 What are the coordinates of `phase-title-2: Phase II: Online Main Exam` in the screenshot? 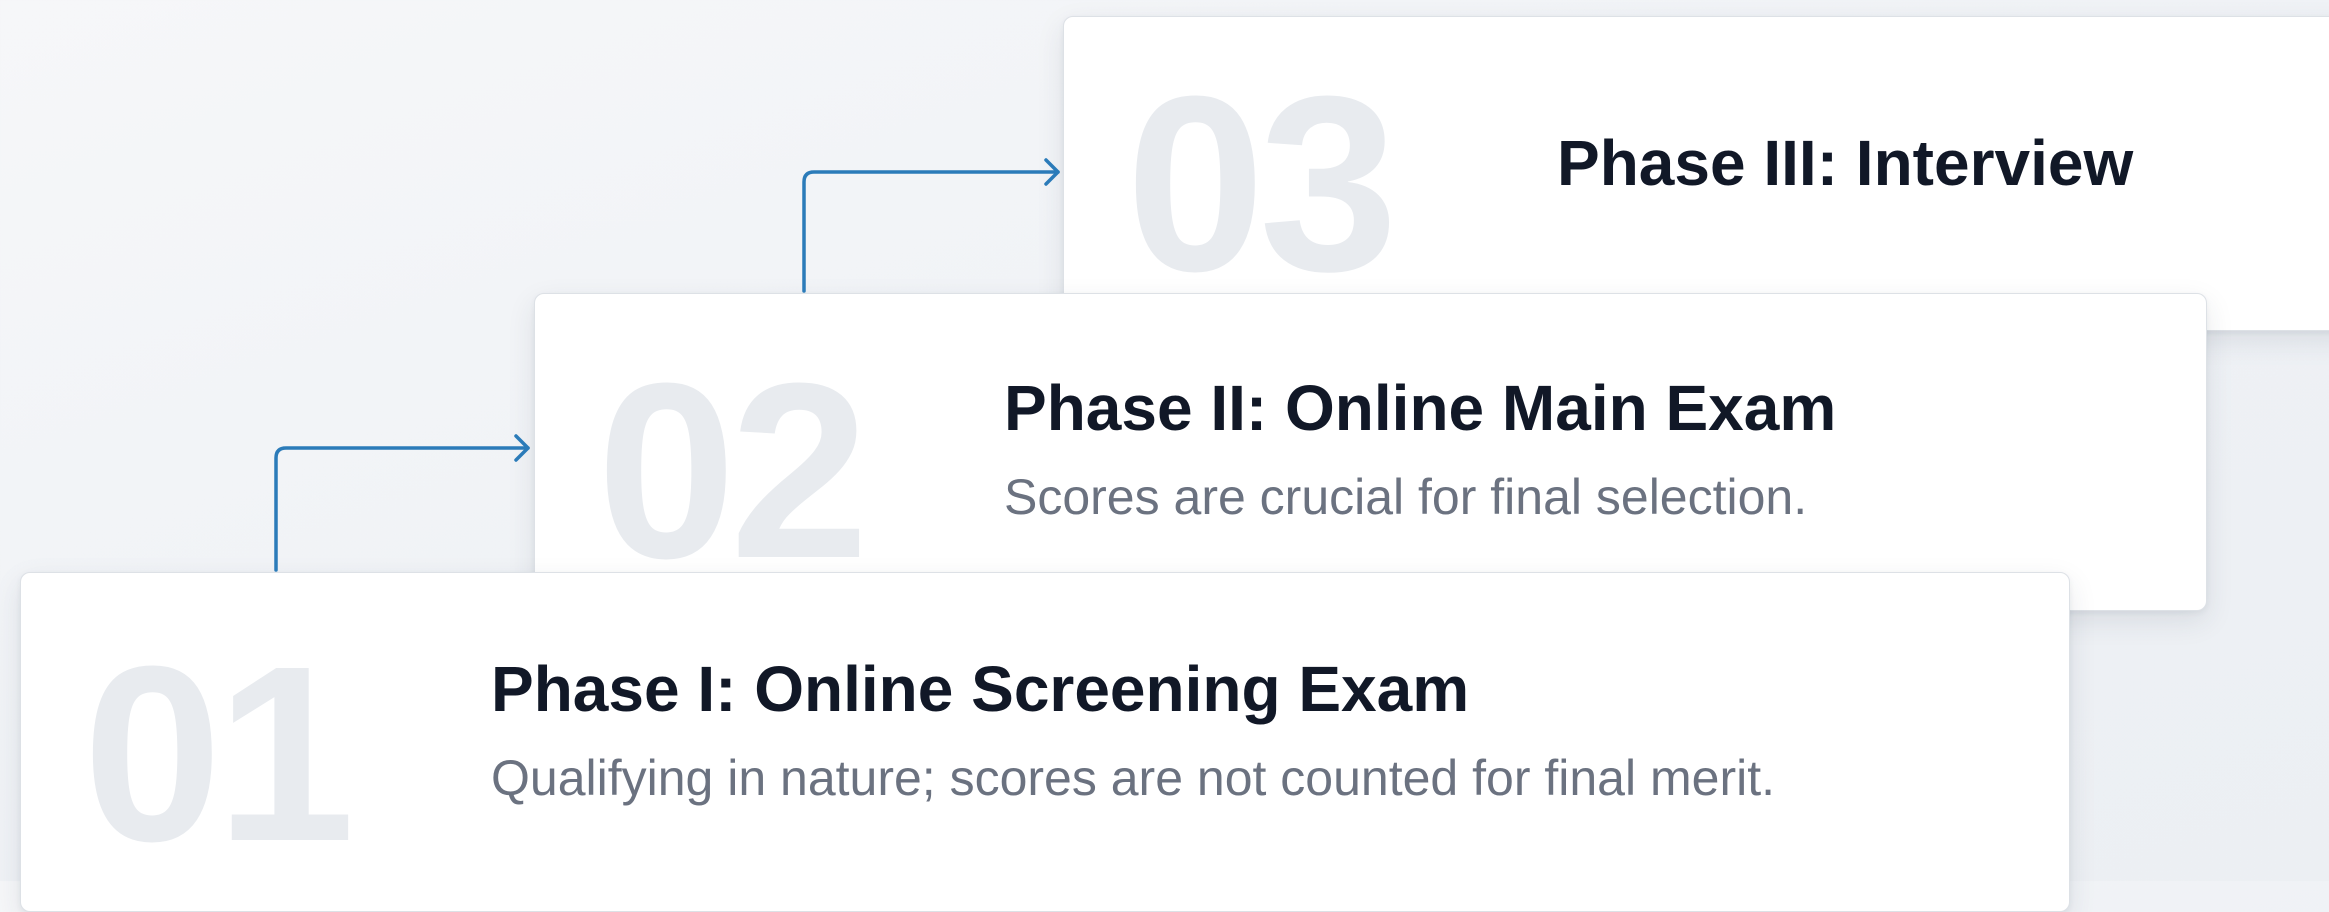 It's located at (1420, 408).